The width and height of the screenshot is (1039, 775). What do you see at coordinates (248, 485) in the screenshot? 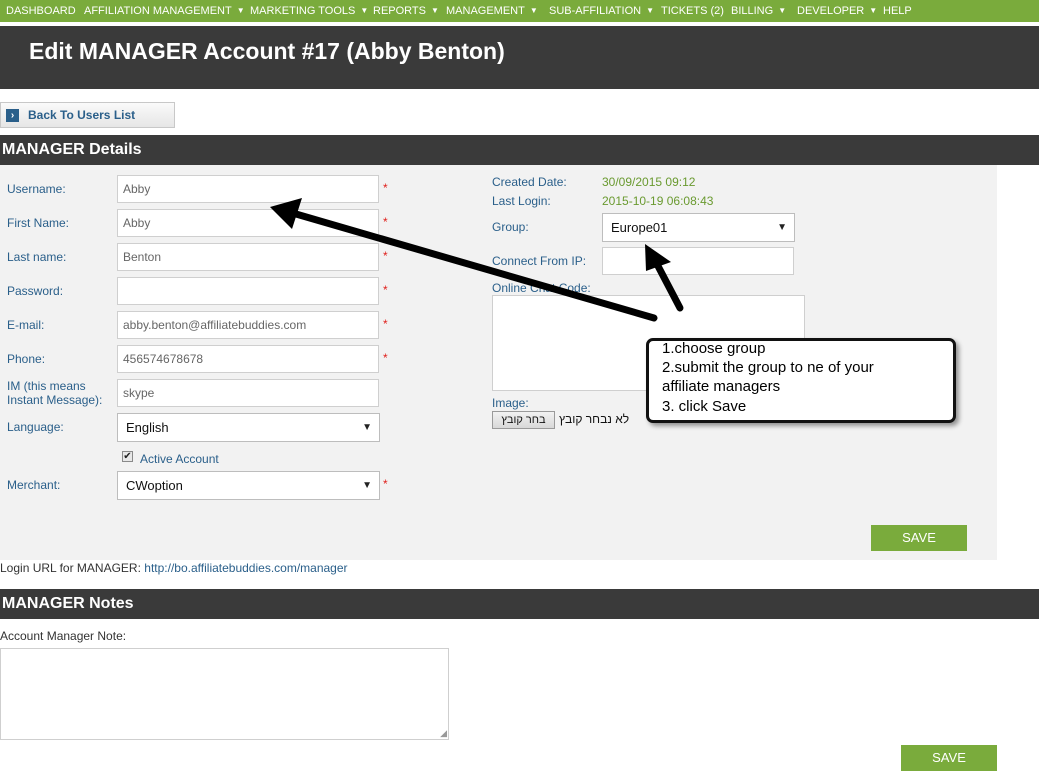
I see `merchant-select: CWoption ▼` at bounding box center [248, 485].